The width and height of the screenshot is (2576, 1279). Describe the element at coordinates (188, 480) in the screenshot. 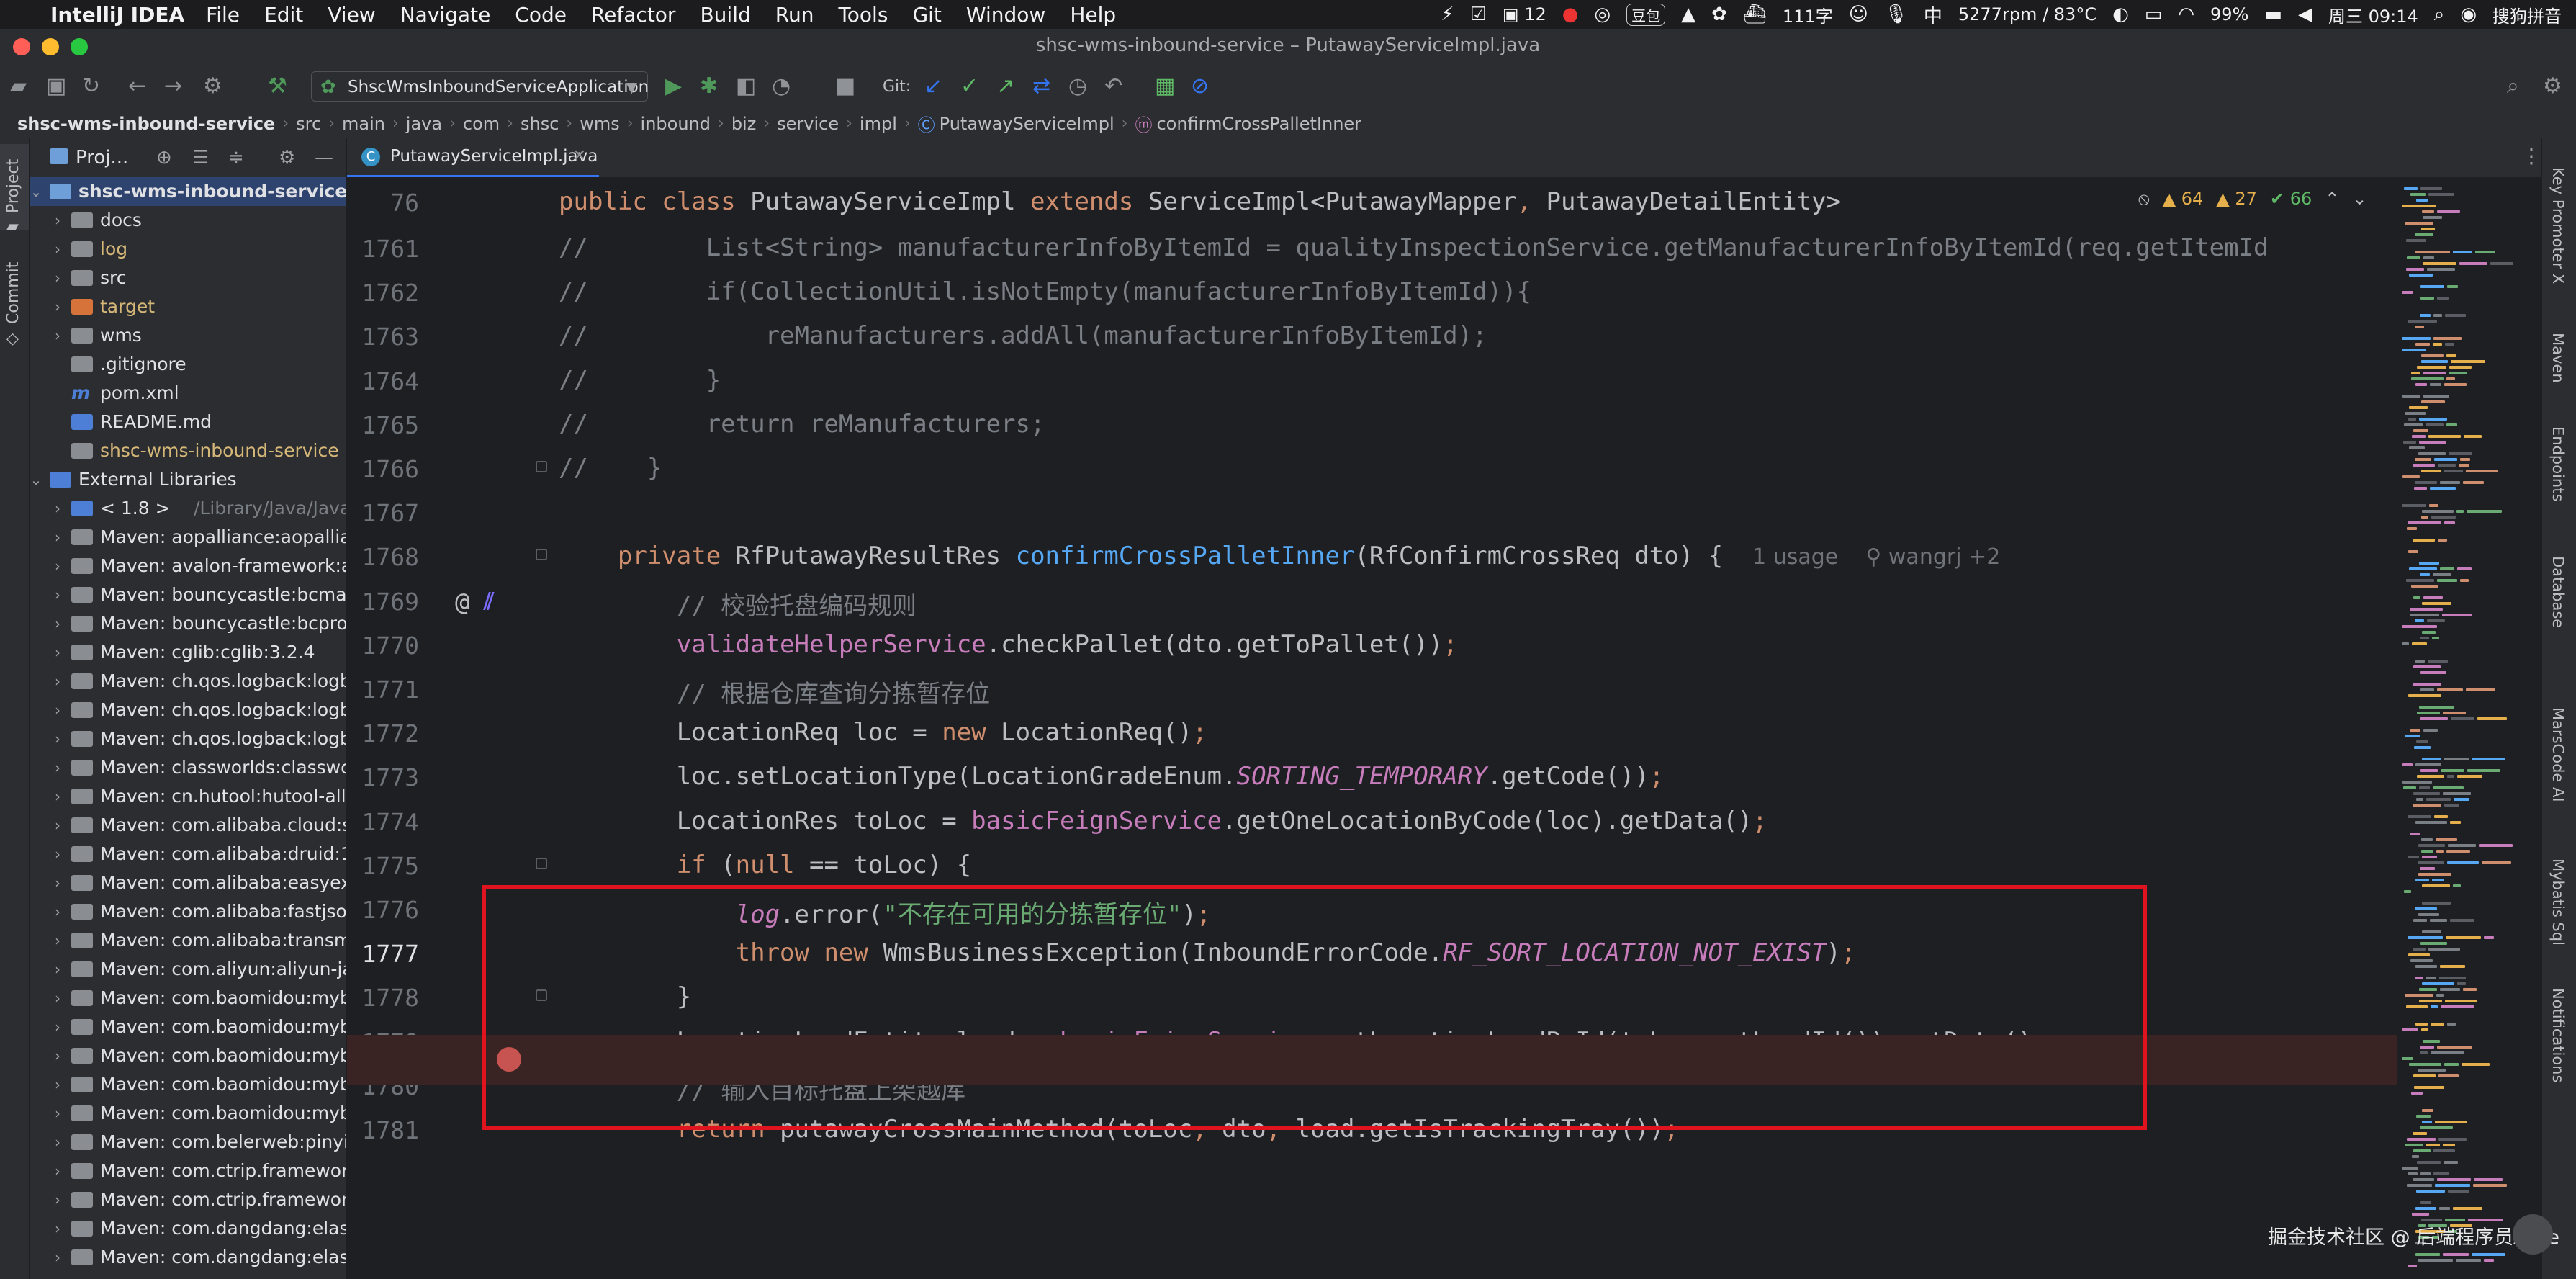

I see `tree-item: ⌄ External Libraries` at that location.